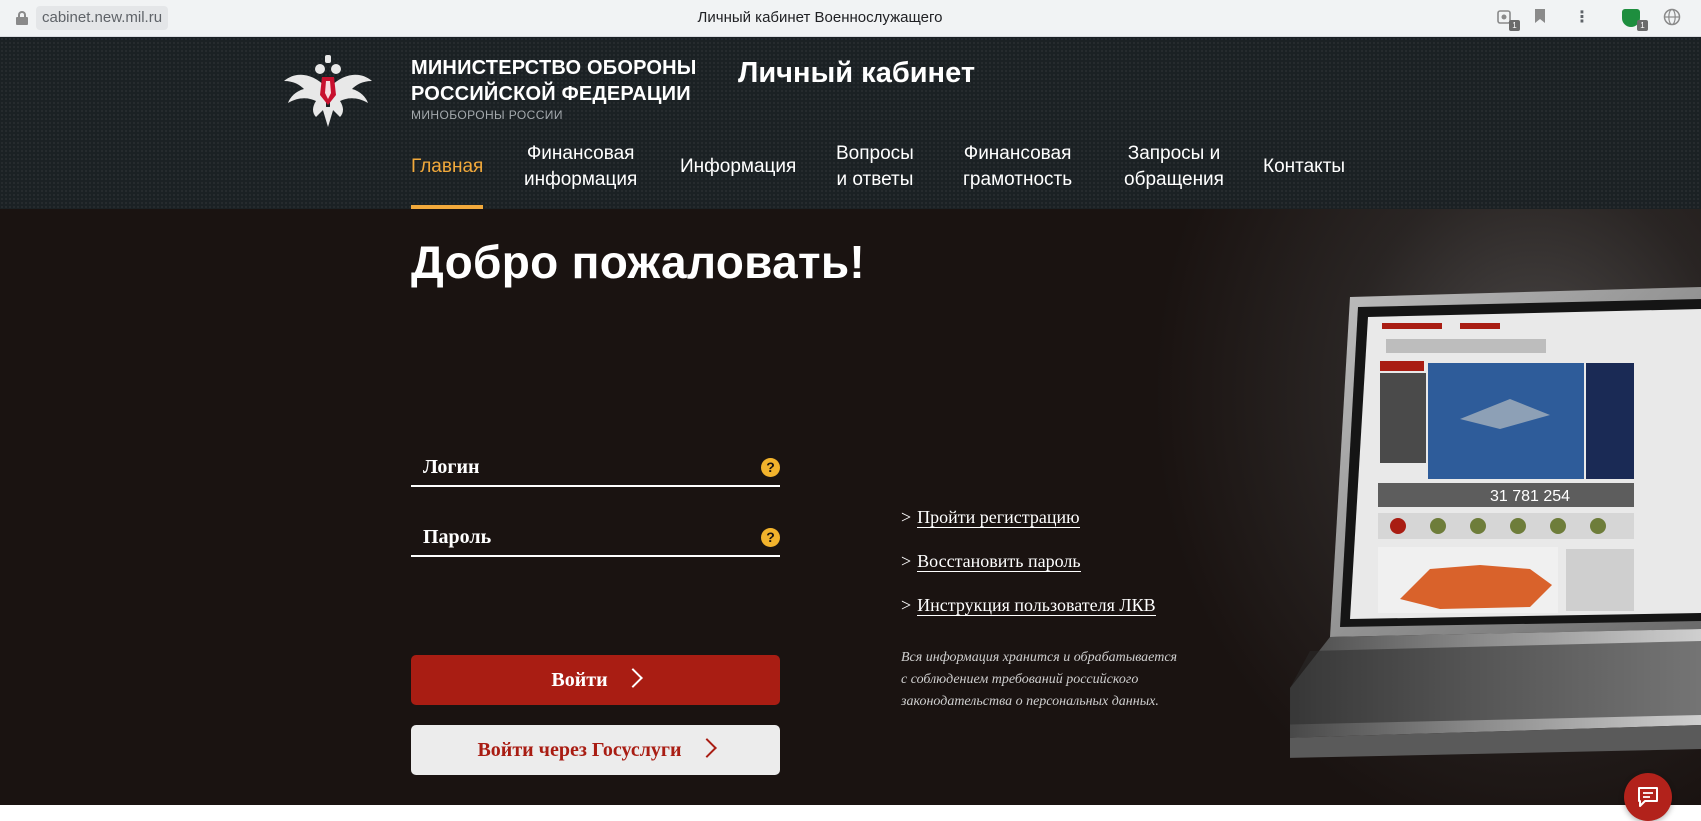  Describe the element at coordinates (1039, 657) in the screenshot. I see `privacy-note-line: Вся информация хранится и обрабатывается` at that location.